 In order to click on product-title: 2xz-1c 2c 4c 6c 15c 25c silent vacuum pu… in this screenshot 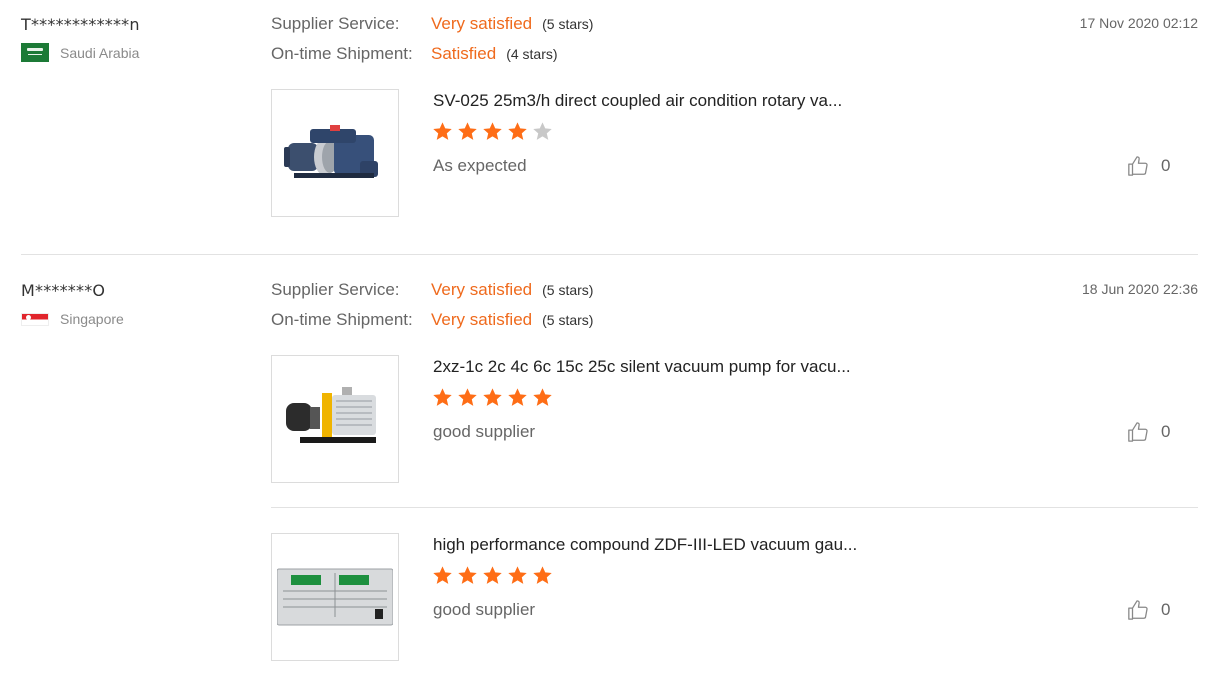, I will do `click(642, 367)`.